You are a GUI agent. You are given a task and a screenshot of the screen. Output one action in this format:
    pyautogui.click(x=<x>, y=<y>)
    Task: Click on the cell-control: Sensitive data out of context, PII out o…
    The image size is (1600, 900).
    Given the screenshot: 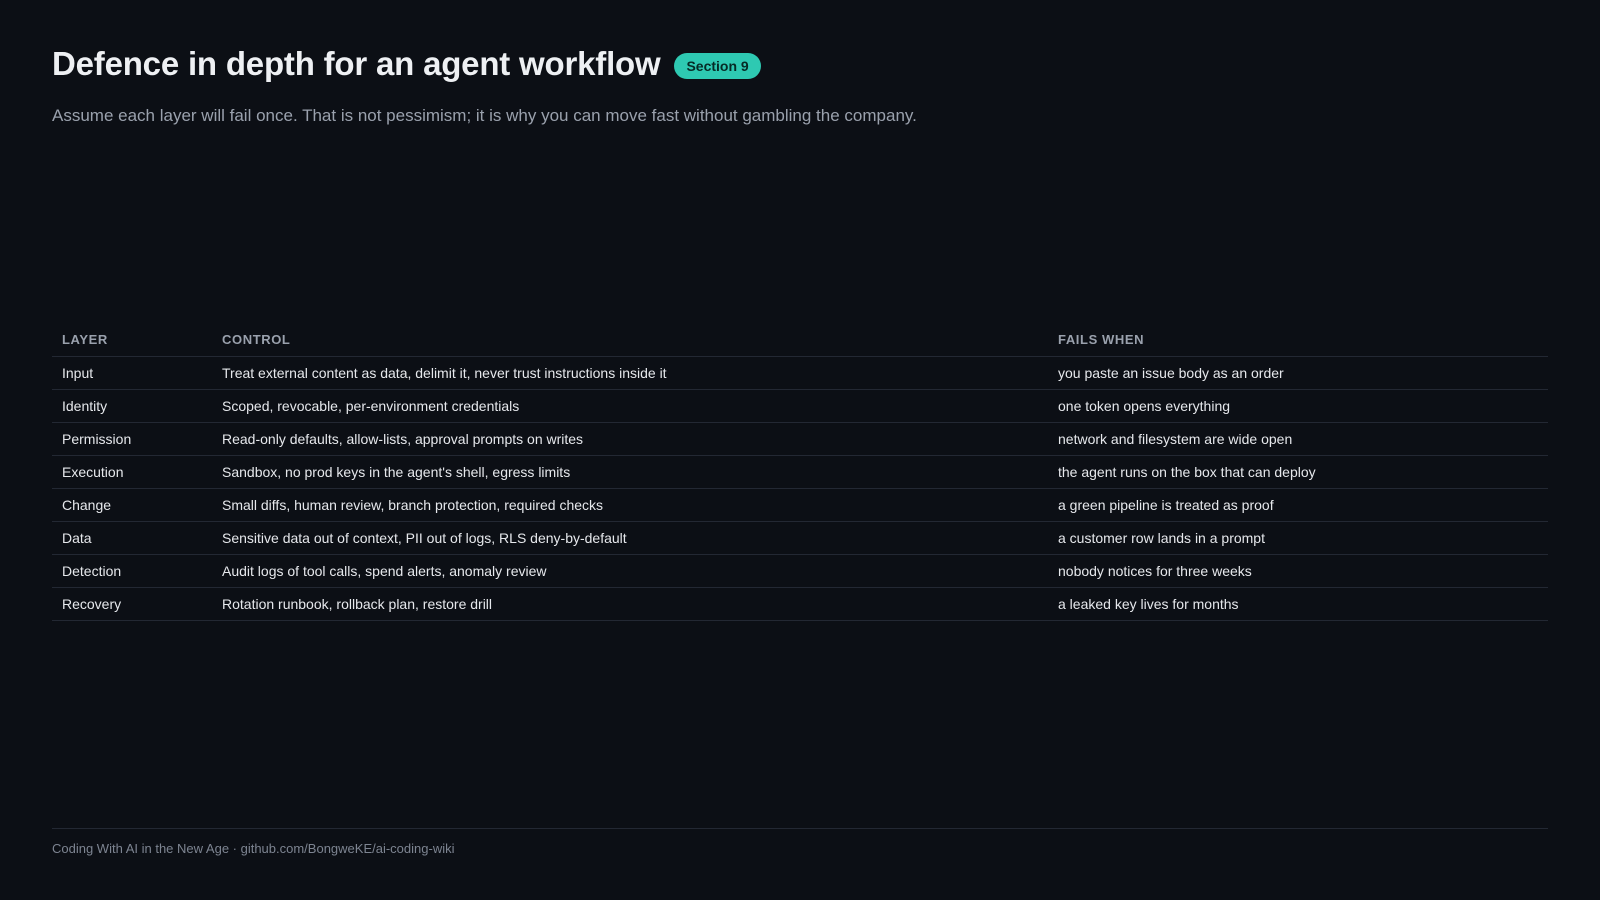 What is the action you would take?
    pyautogui.click(x=630, y=538)
    